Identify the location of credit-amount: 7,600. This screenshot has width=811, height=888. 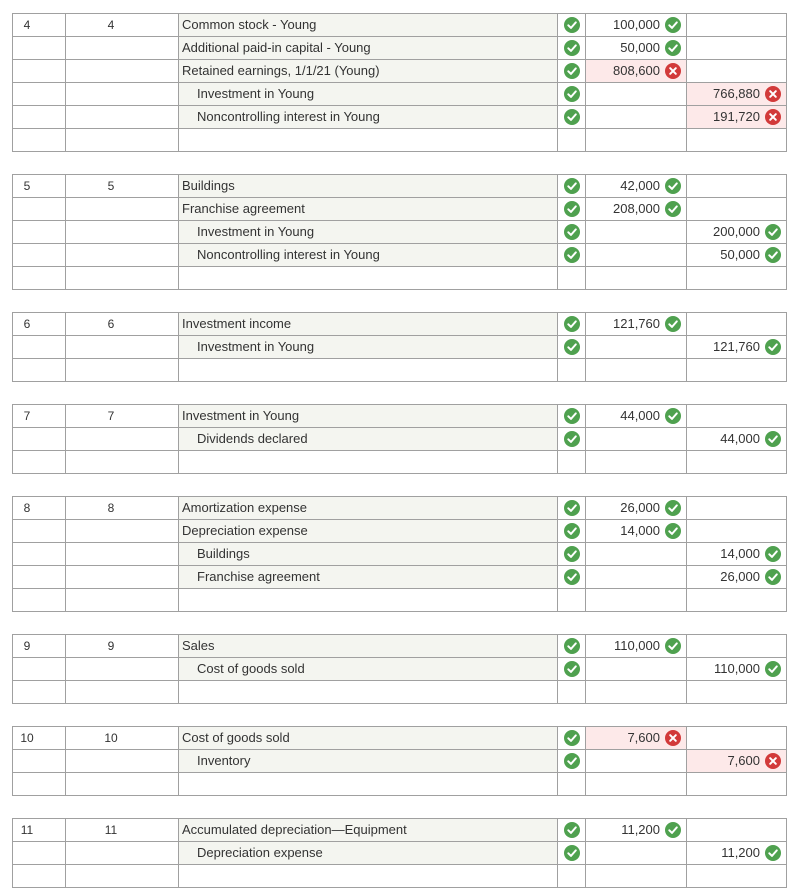
(743, 761).